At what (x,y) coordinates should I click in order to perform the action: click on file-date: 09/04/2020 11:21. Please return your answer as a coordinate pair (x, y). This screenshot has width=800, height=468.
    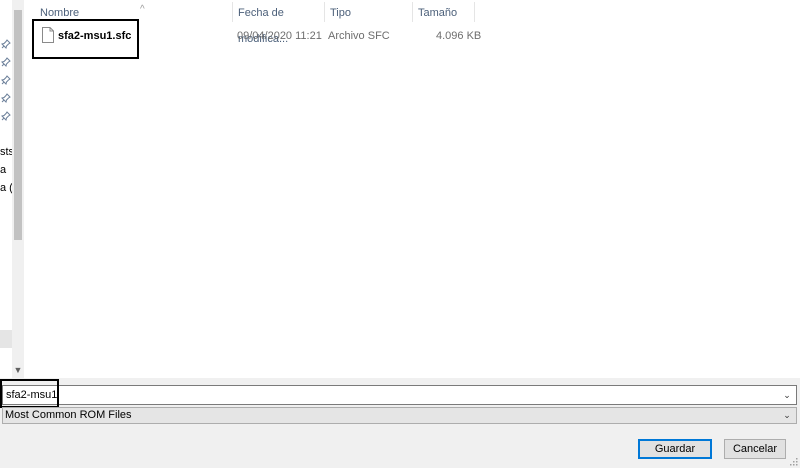
    Looking at the image, I should click on (279, 36).